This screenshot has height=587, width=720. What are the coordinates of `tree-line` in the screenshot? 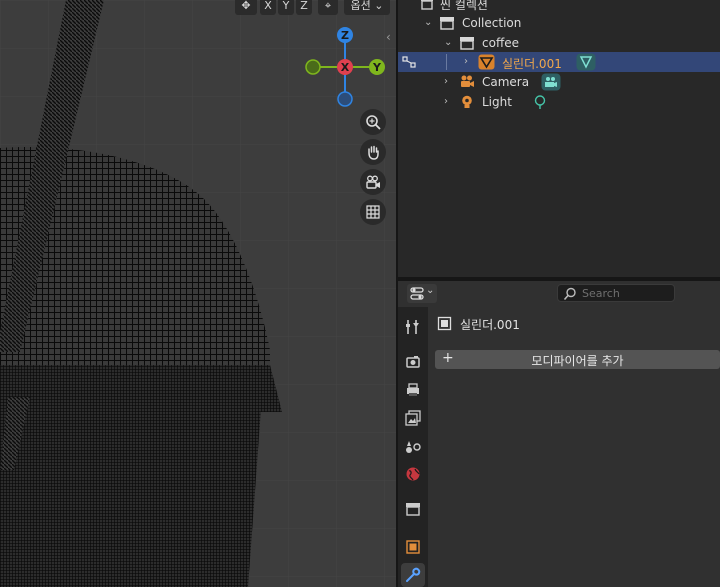 It's located at (446, 62).